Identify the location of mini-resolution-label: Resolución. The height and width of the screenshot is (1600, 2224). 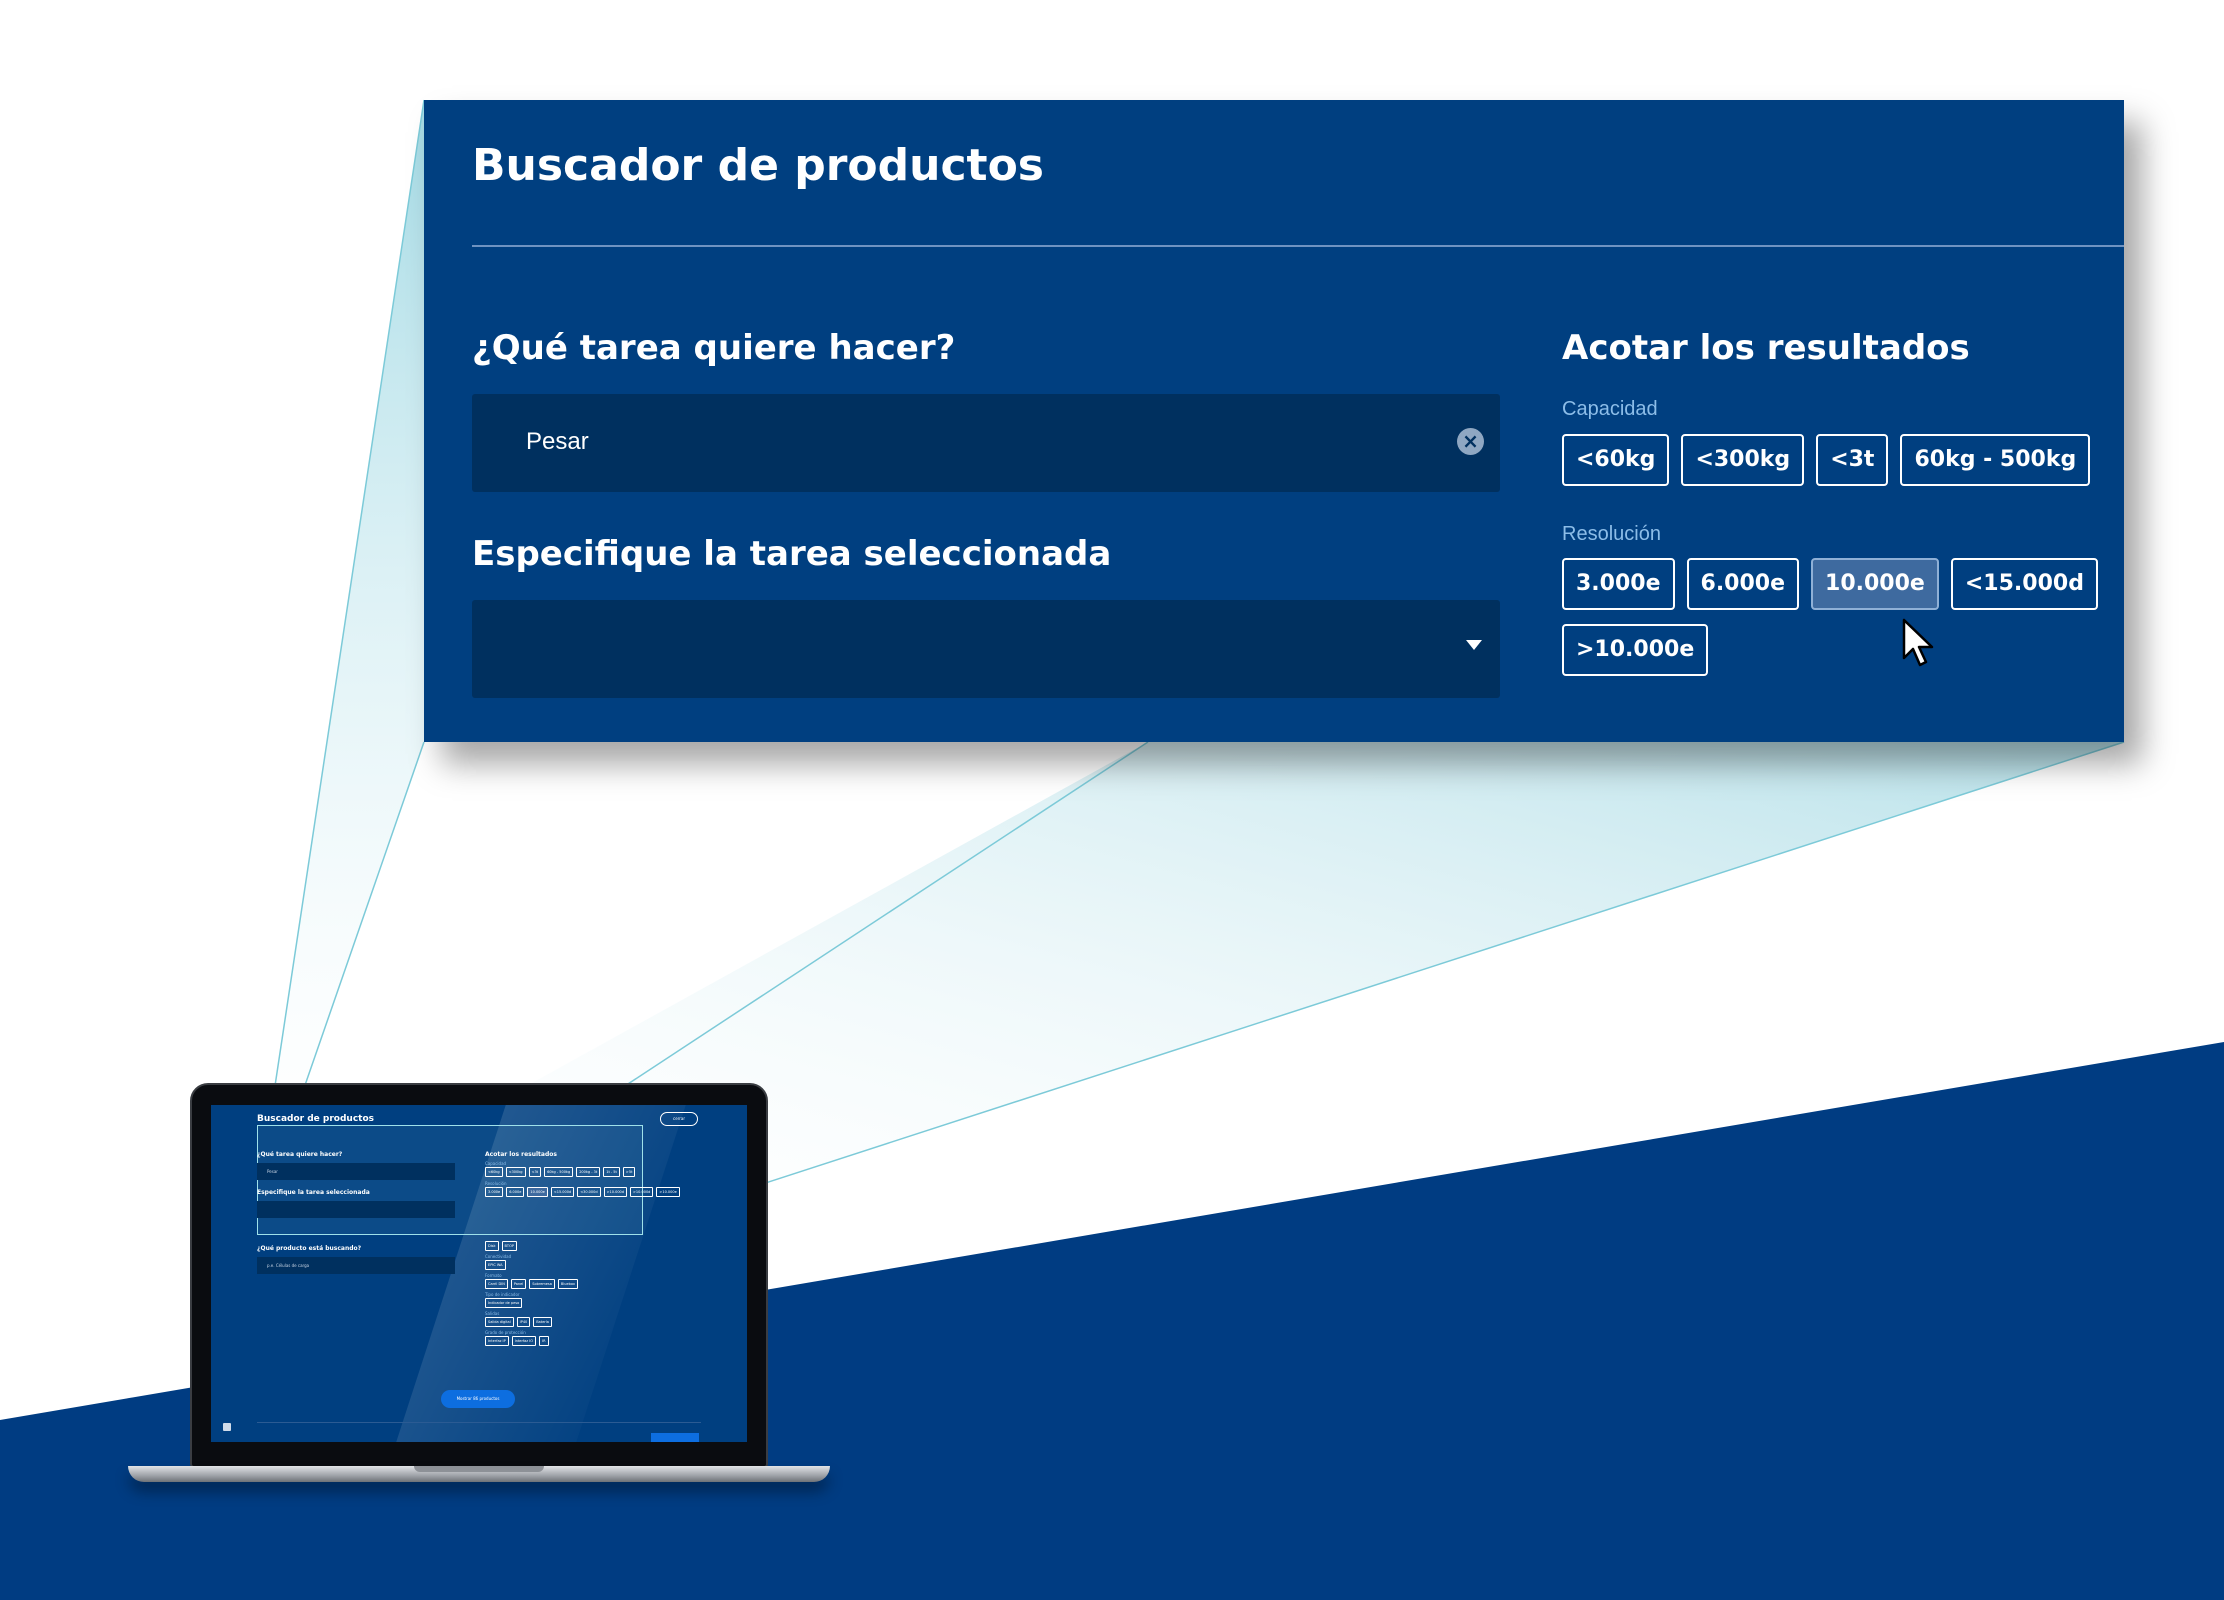
(496, 1183).